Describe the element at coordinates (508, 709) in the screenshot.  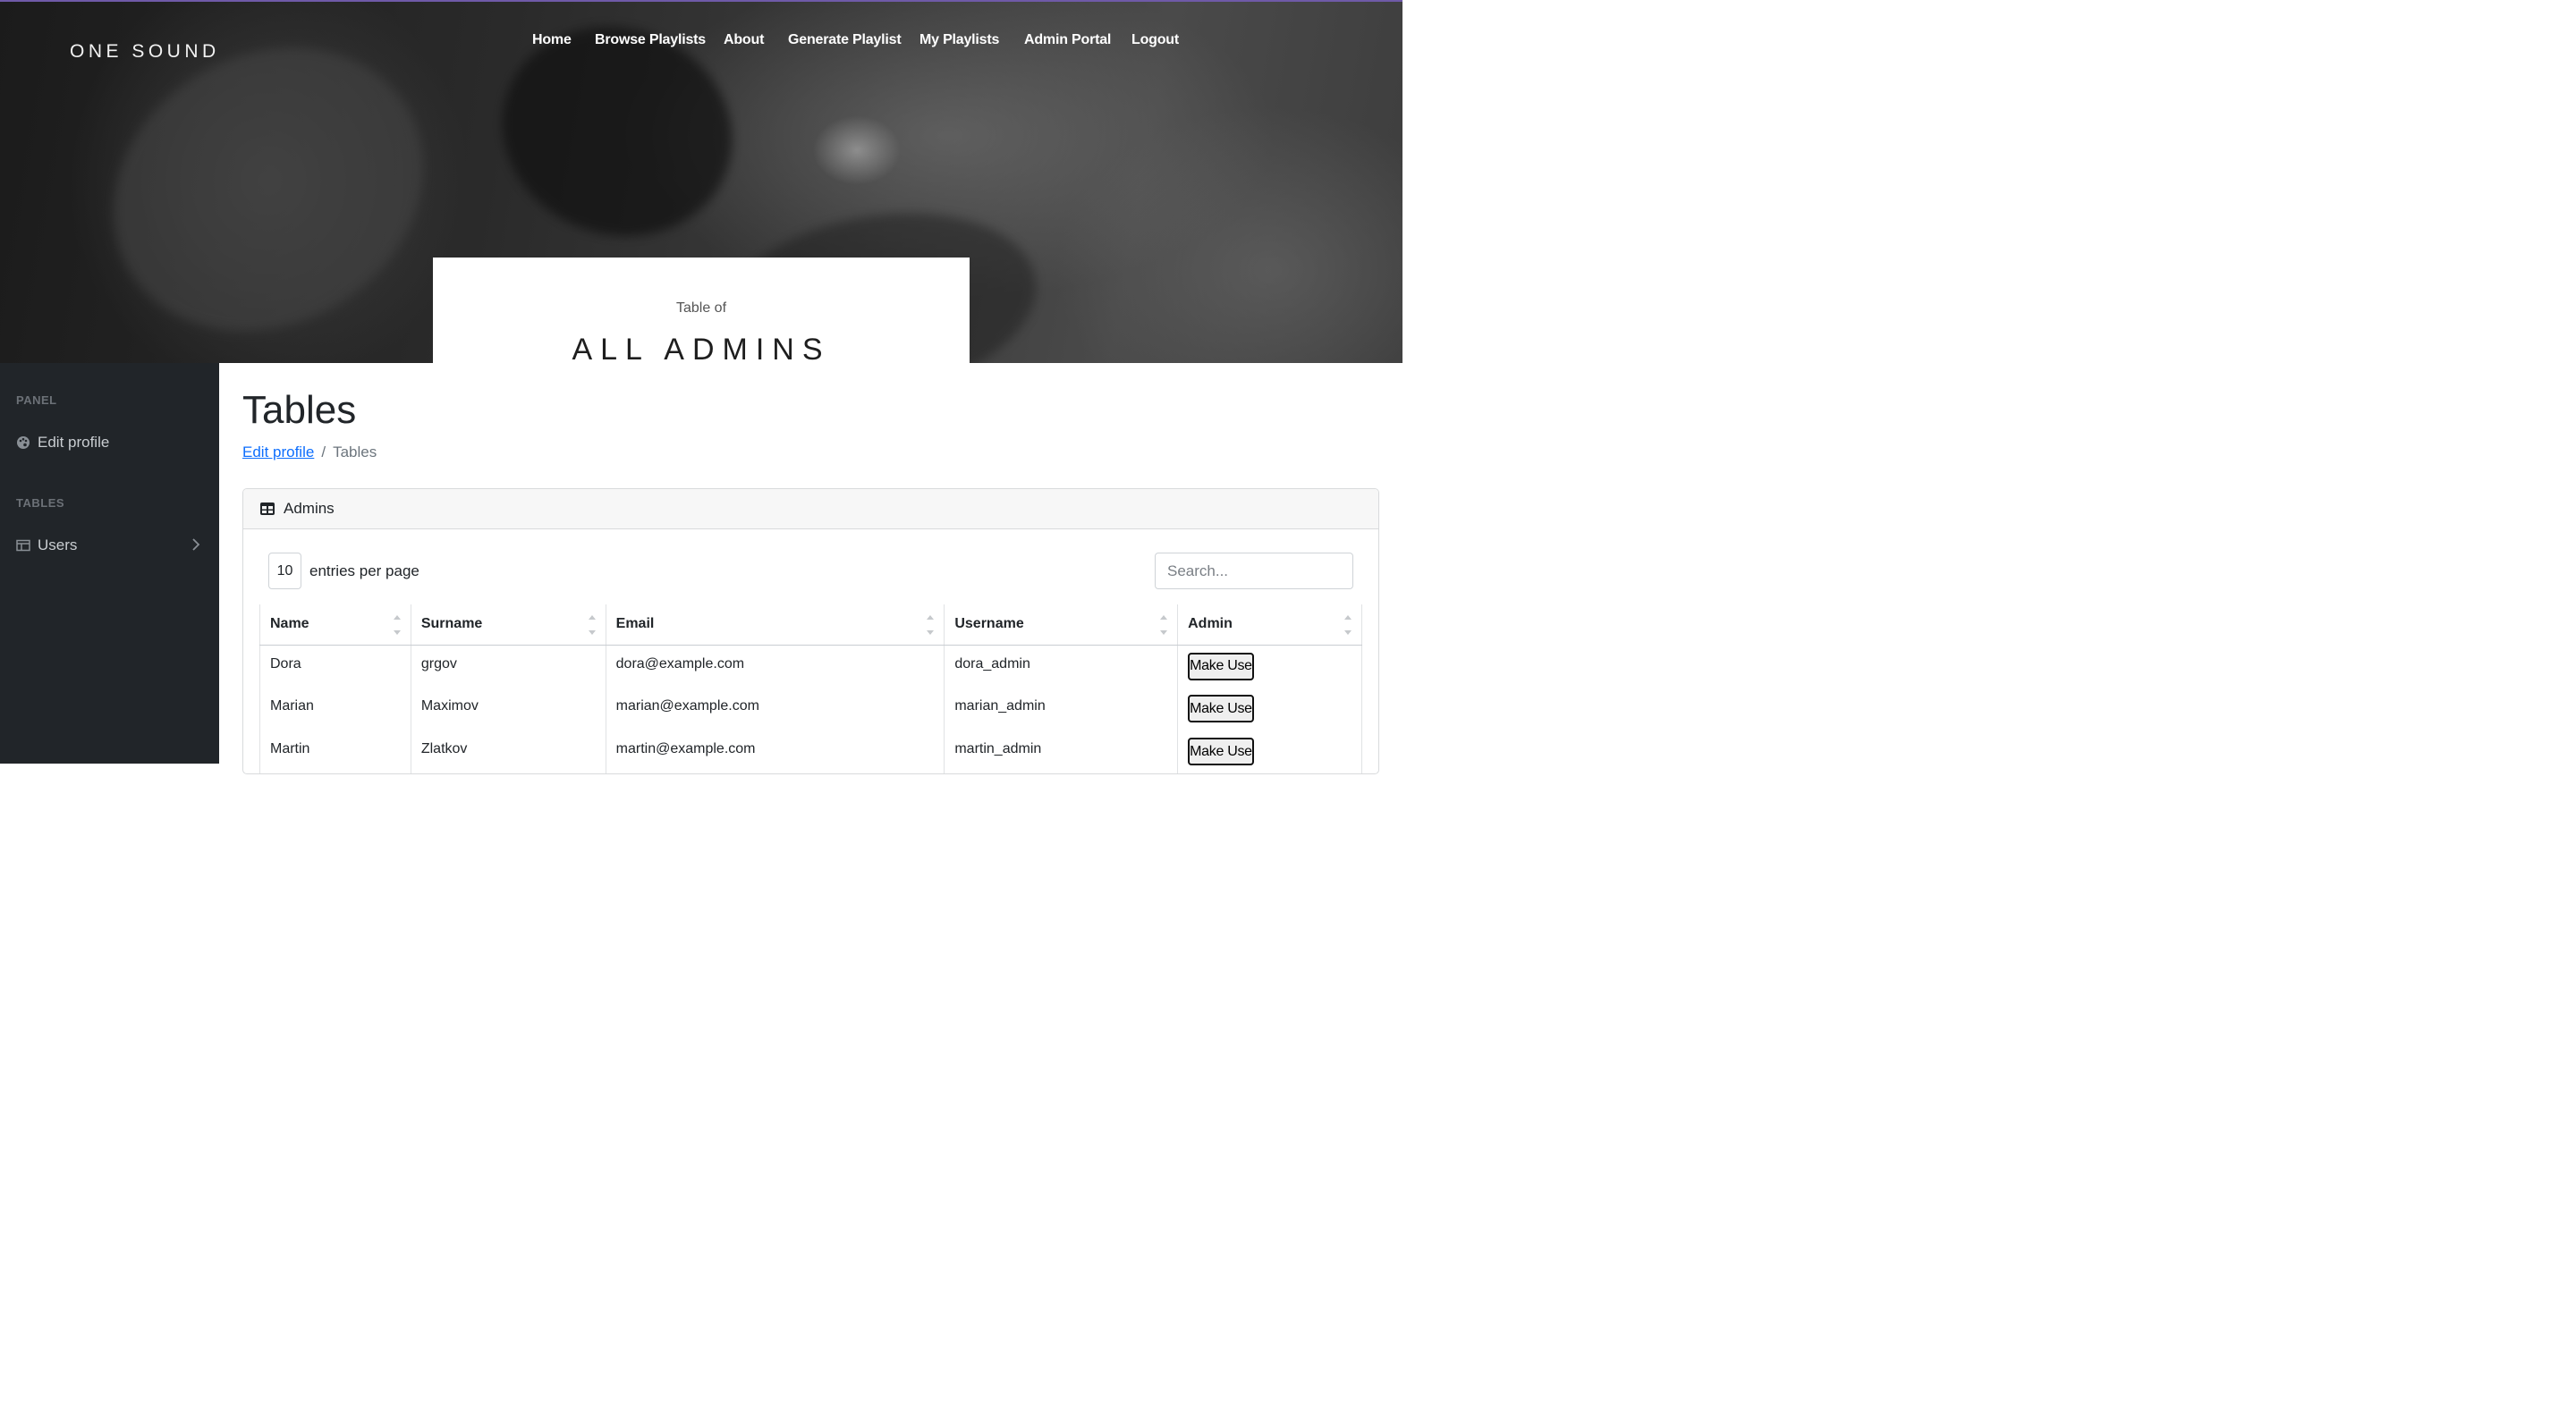
I see `cell-surname: Maximov` at that location.